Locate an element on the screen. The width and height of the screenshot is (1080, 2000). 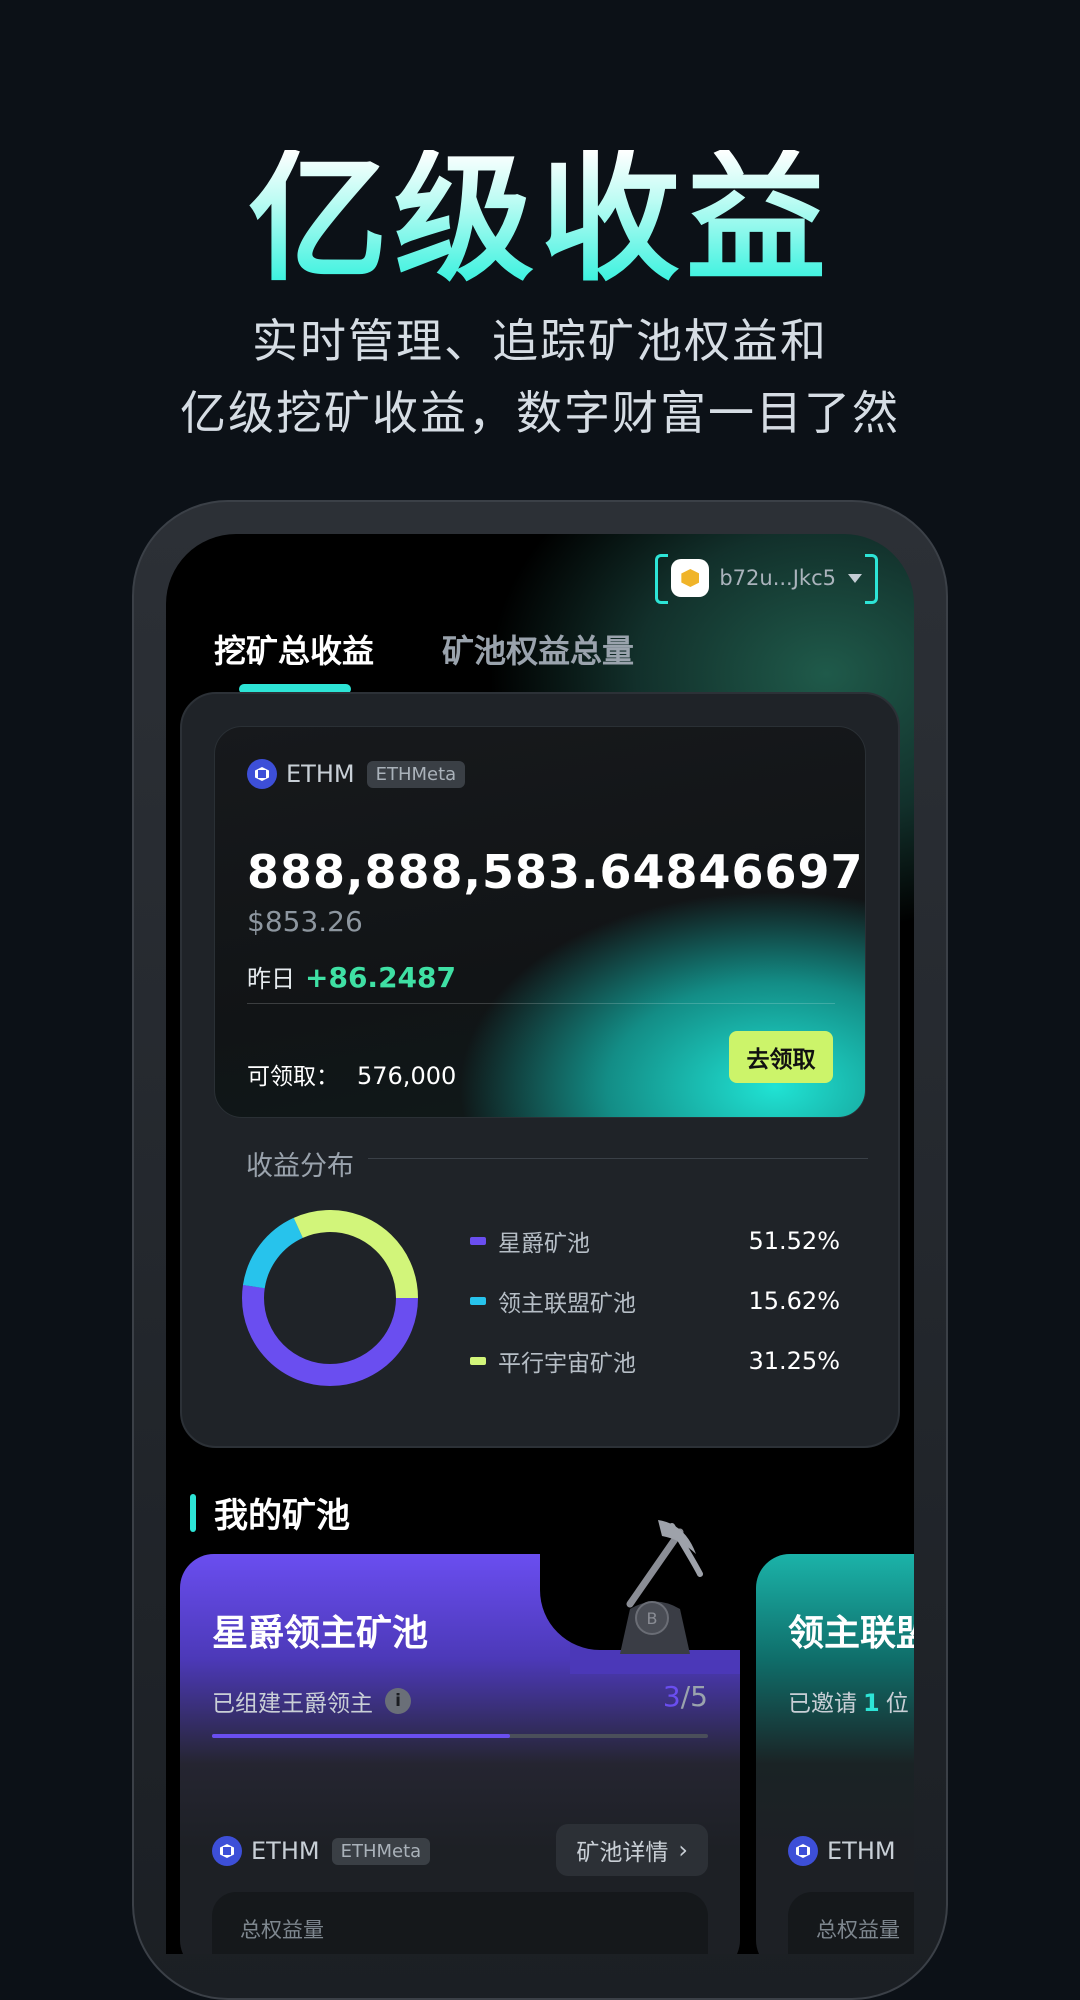
pickaxe-icon: B is located at coordinates (661, 1587).